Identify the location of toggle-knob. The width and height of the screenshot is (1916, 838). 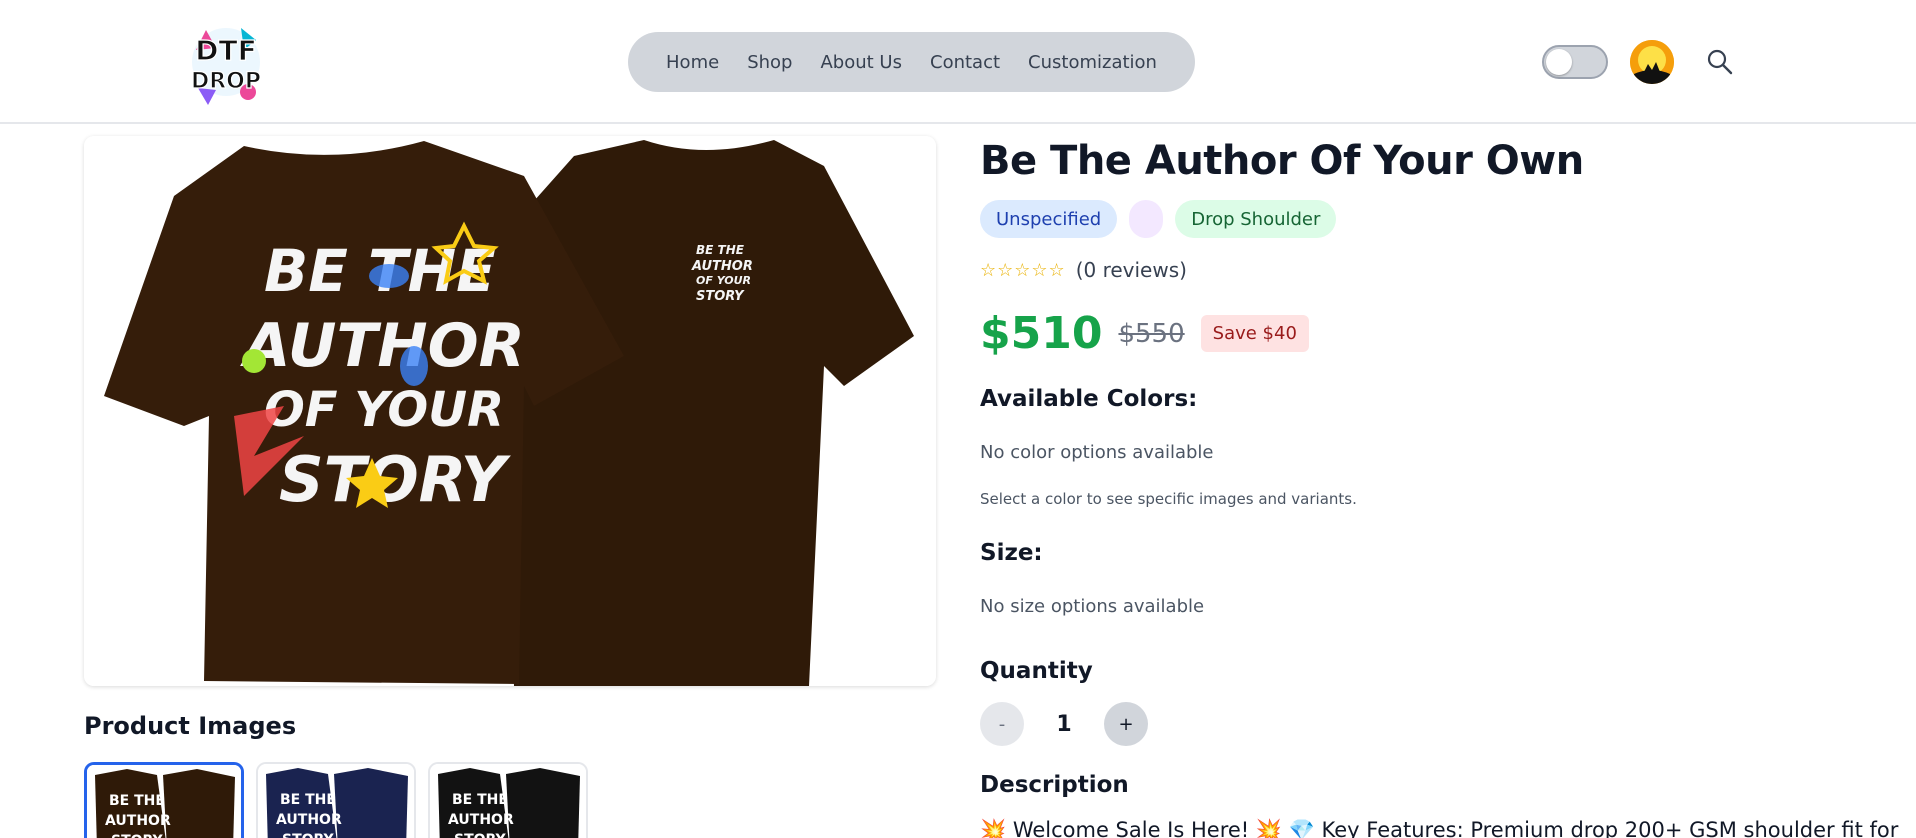
(1559, 62).